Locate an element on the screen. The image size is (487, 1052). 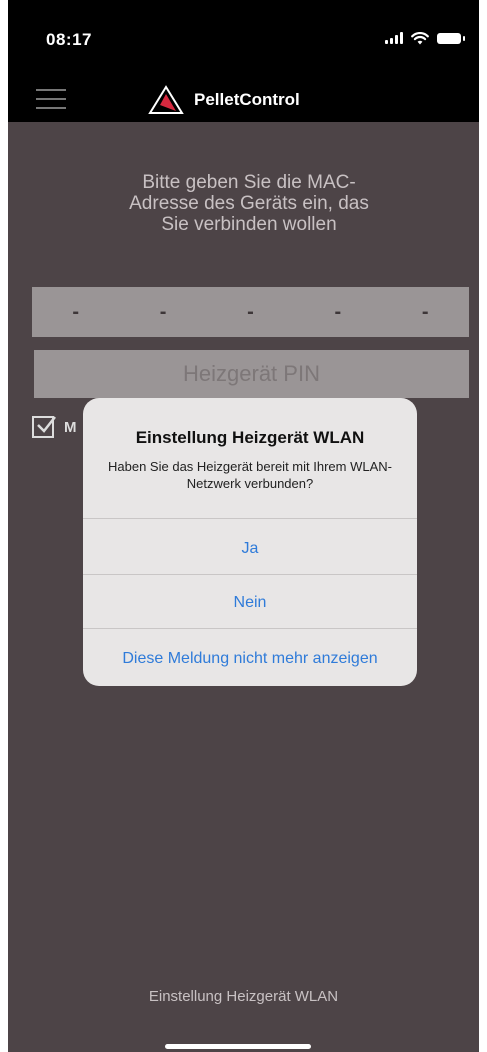
battery-icon is located at coordinates (451, 38).